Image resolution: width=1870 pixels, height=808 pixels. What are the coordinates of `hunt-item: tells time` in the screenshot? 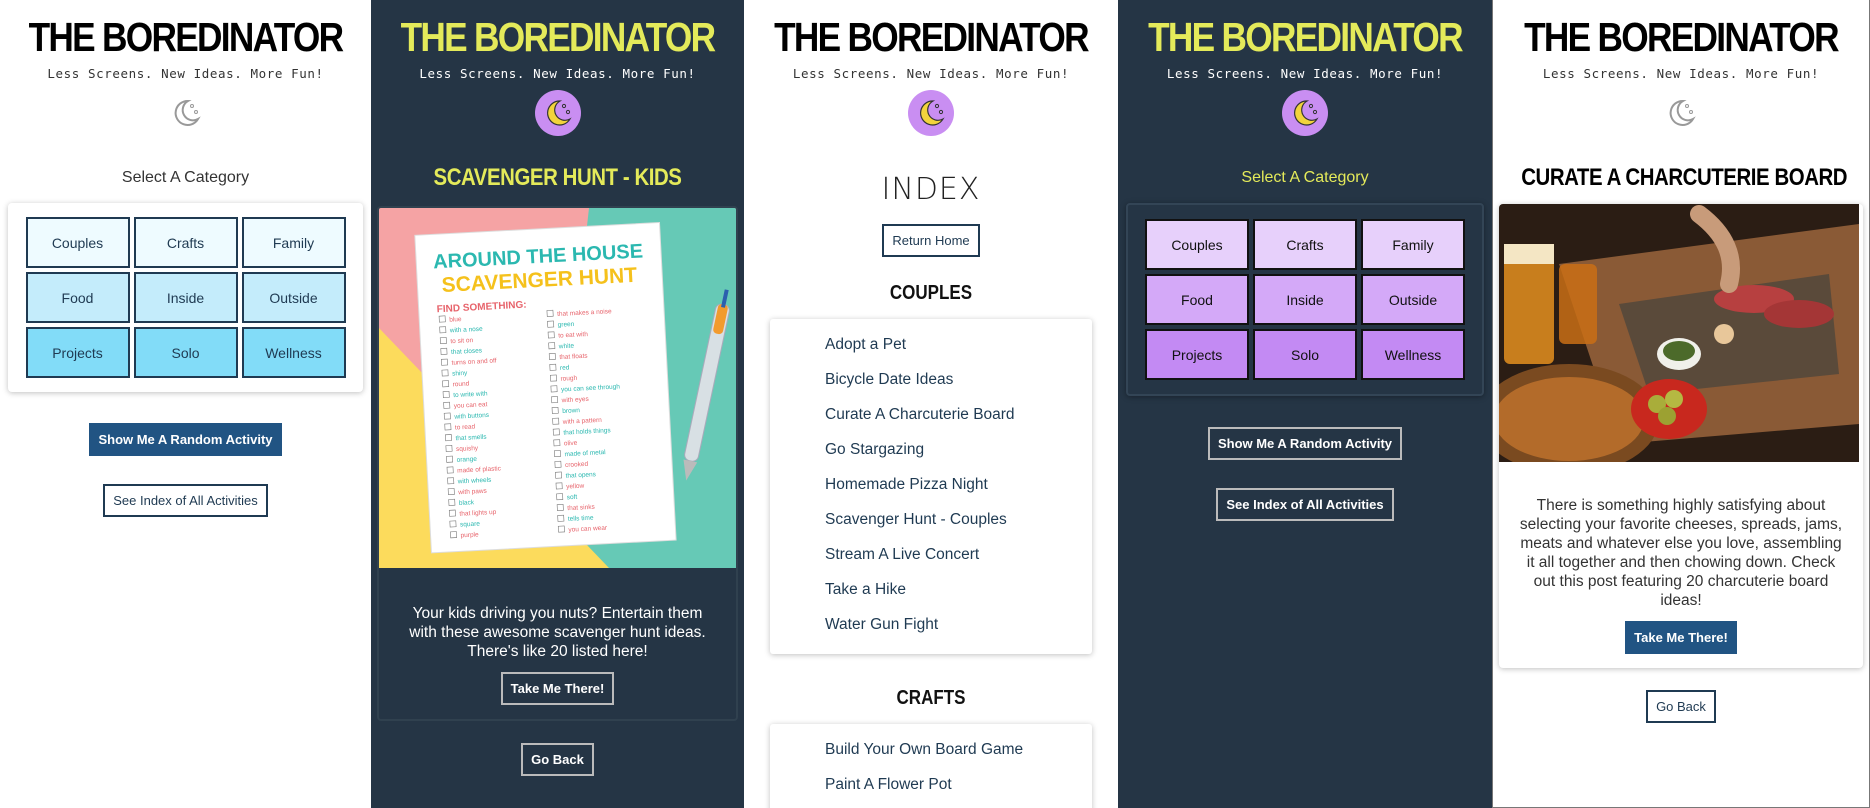 It's located at (581, 519).